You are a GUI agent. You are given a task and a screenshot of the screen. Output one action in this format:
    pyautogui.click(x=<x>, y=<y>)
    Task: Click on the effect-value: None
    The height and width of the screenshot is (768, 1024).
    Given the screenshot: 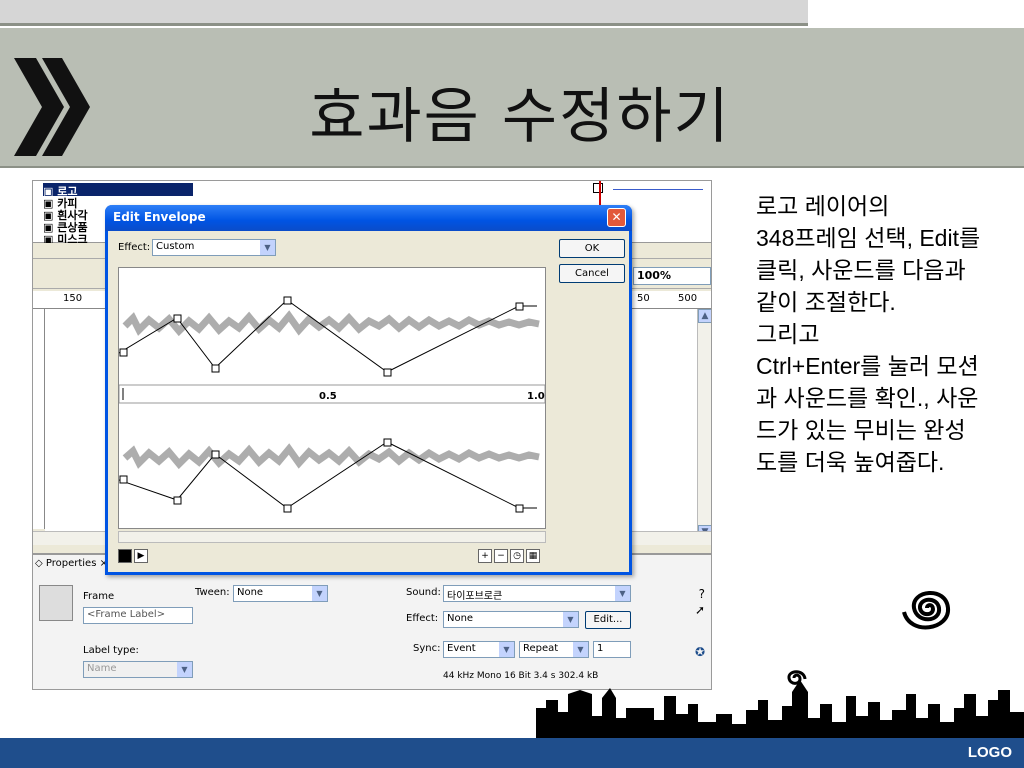 What is the action you would take?
    pyautogui.click(x=460, y=618)
    